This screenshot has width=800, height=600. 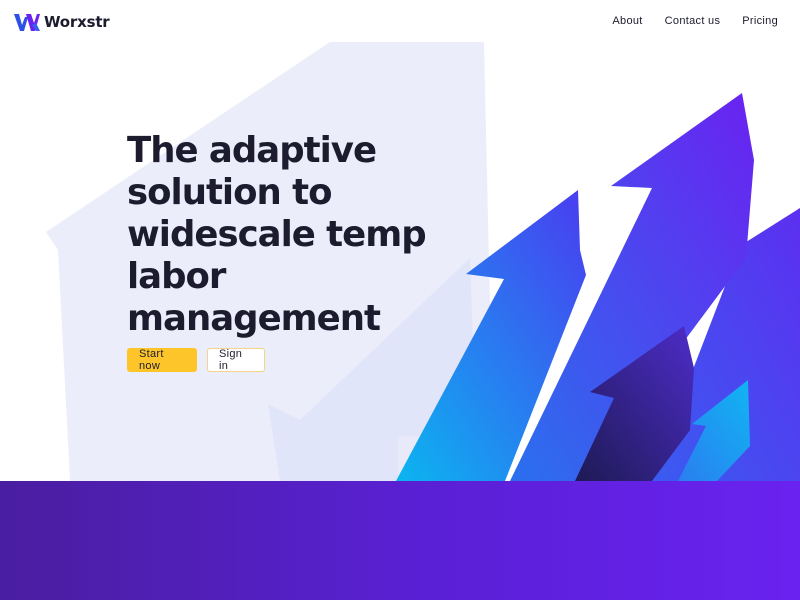 I want to click on nav-link-pricing: Pricing, so click(x=760, y=21).